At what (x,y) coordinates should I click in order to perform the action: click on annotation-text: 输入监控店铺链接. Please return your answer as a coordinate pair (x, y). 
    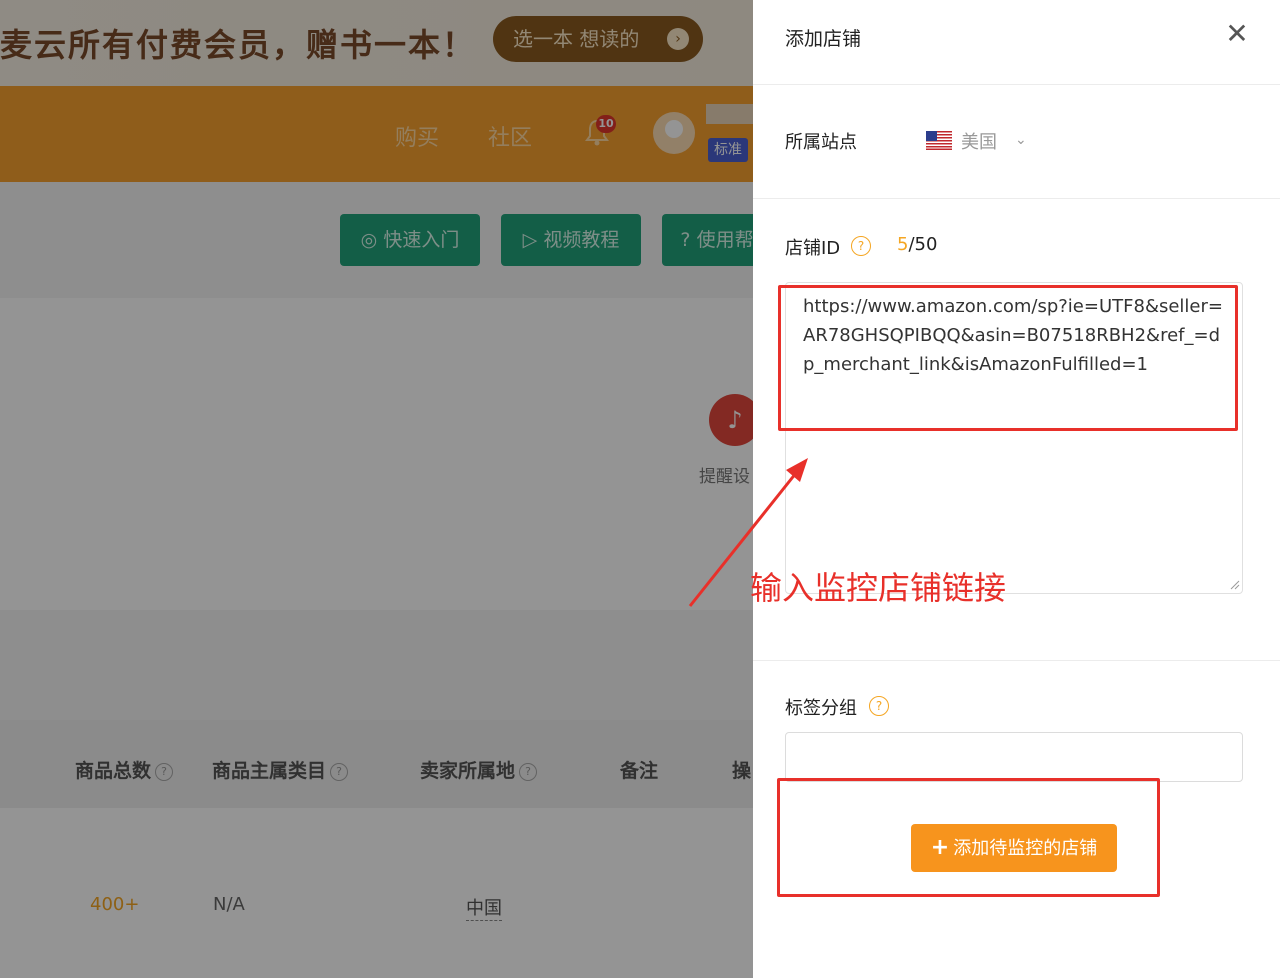
    Looking at the image, I should click on (878, 588).